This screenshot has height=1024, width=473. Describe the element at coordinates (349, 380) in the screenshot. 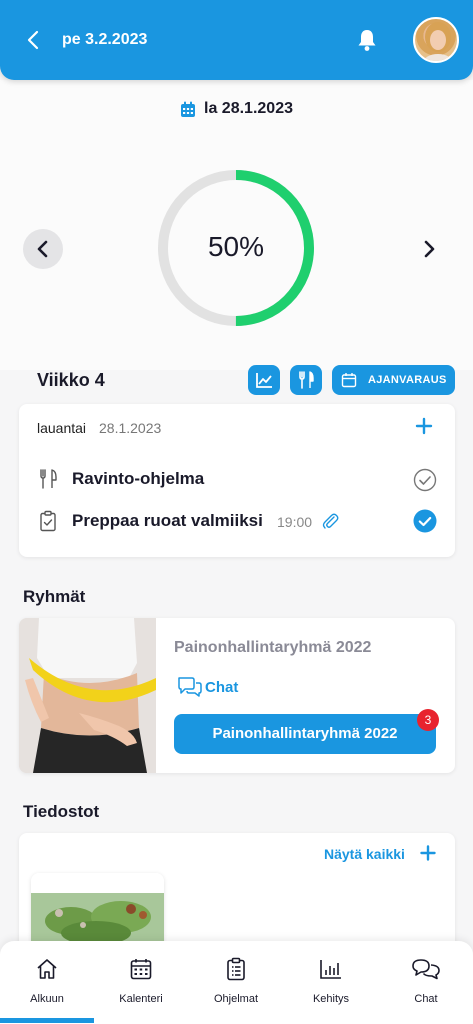

I see `calendar-outline-icon` at that location.